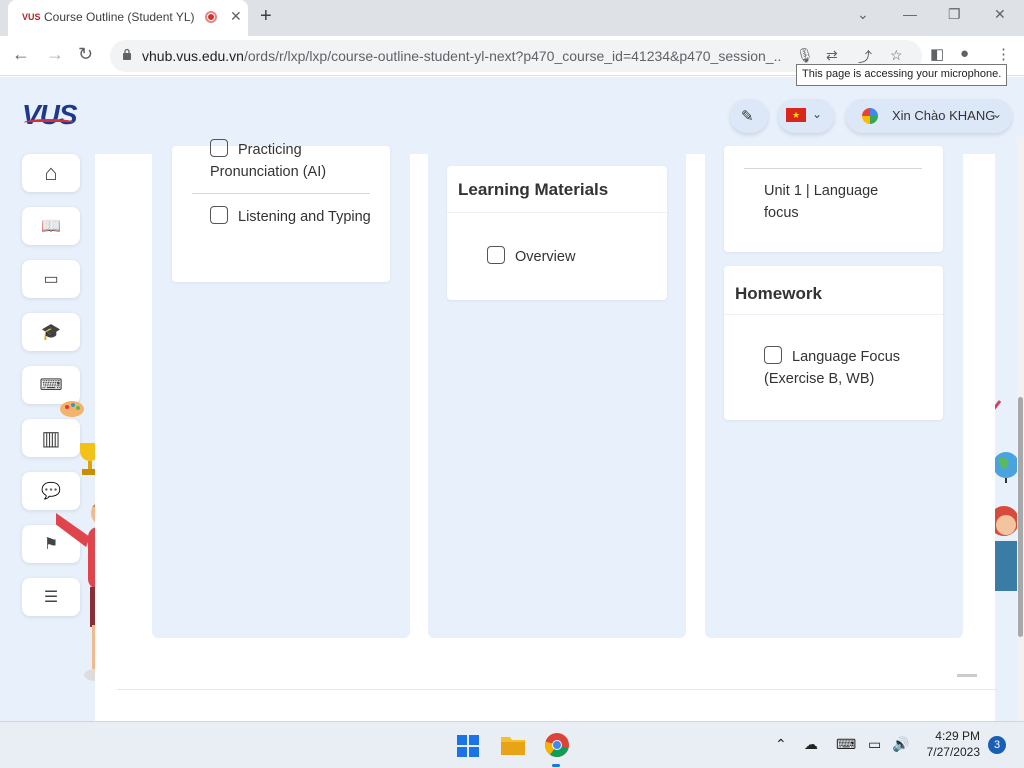  I want to click on tab-search-icon: ⌄, so click(863, 14).